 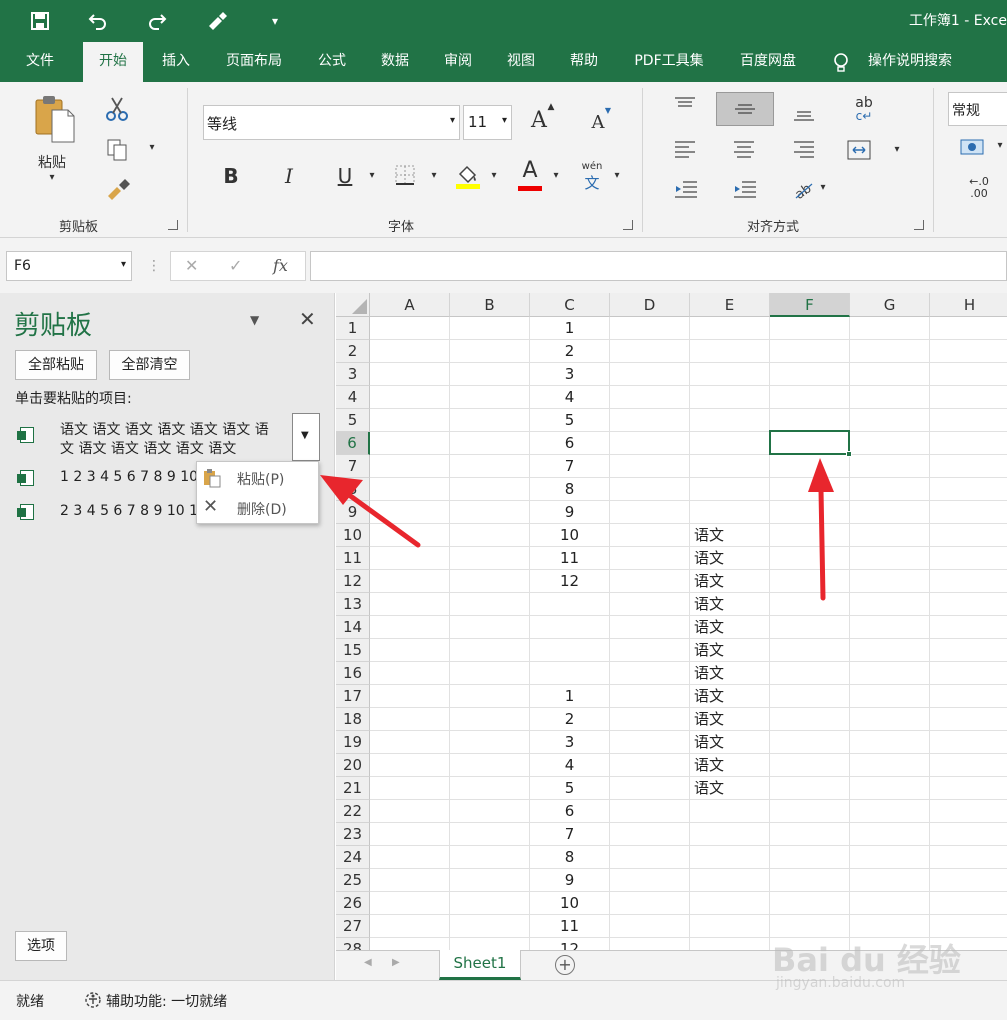 I want to click on cell-b9, so click(x=490, y=512).